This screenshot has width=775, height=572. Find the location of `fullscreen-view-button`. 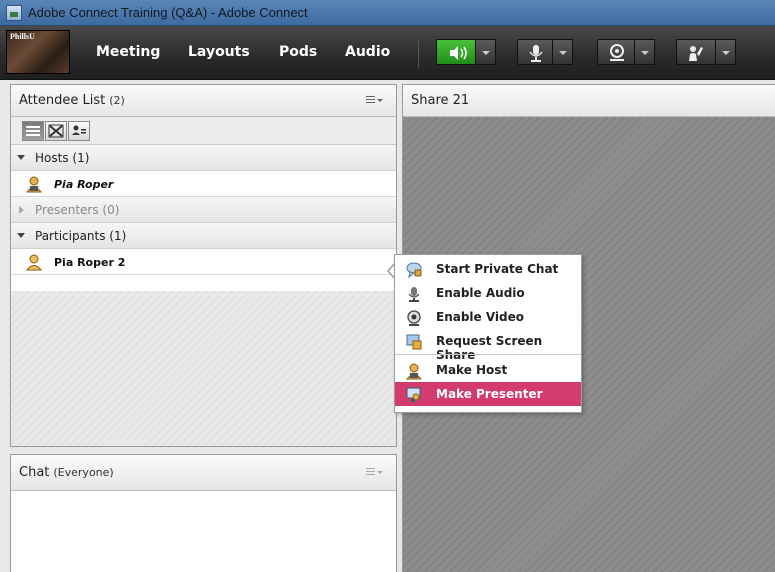

fullscreen-view-button is located at coordinates (56, 131).